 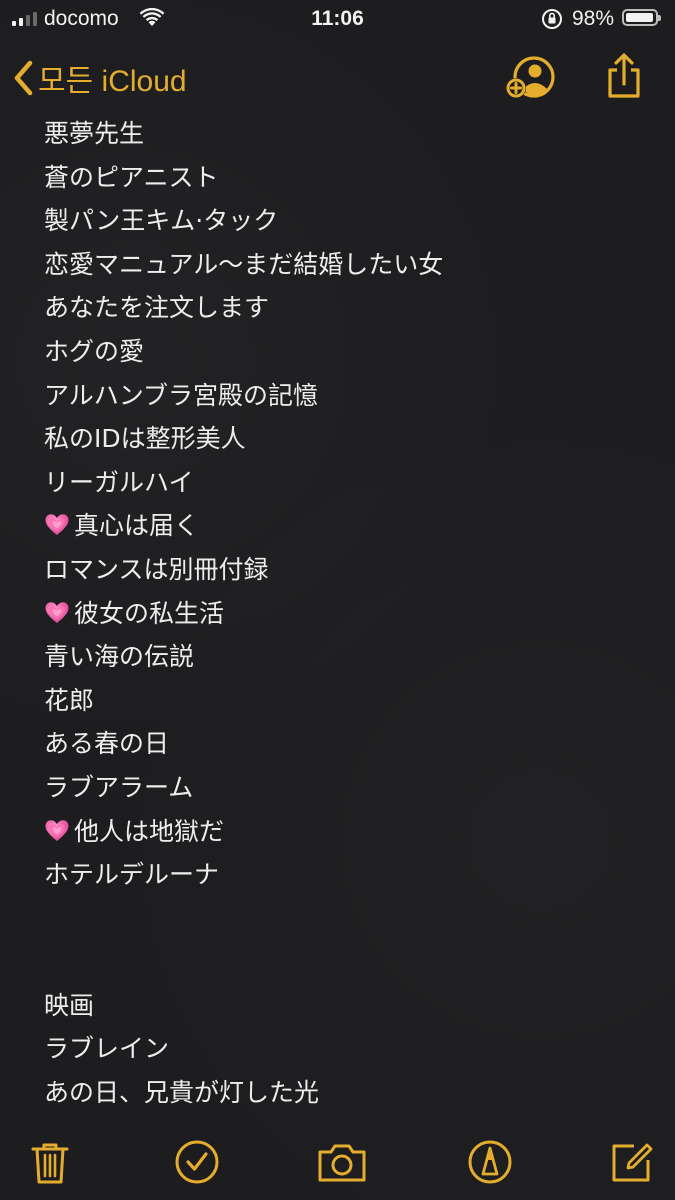 I want to click on note-line-text: 私のIDは整形美人, so click(x=145, y=439).